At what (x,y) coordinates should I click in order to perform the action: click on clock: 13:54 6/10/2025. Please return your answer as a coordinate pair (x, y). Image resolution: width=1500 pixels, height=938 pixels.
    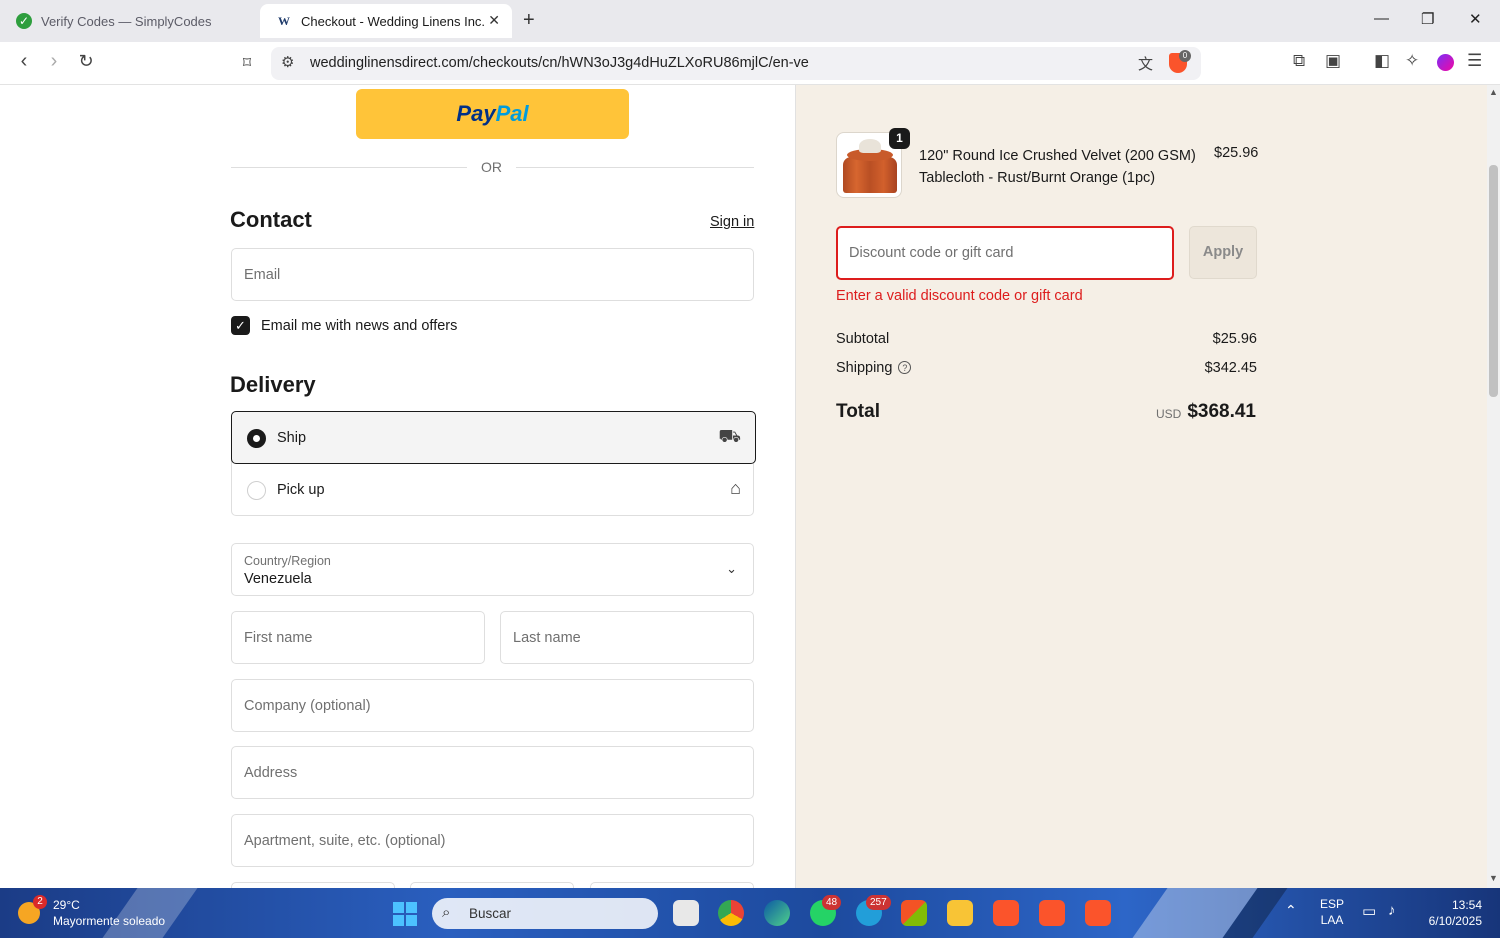
    Looking at the image, I should click on (1451, 913).